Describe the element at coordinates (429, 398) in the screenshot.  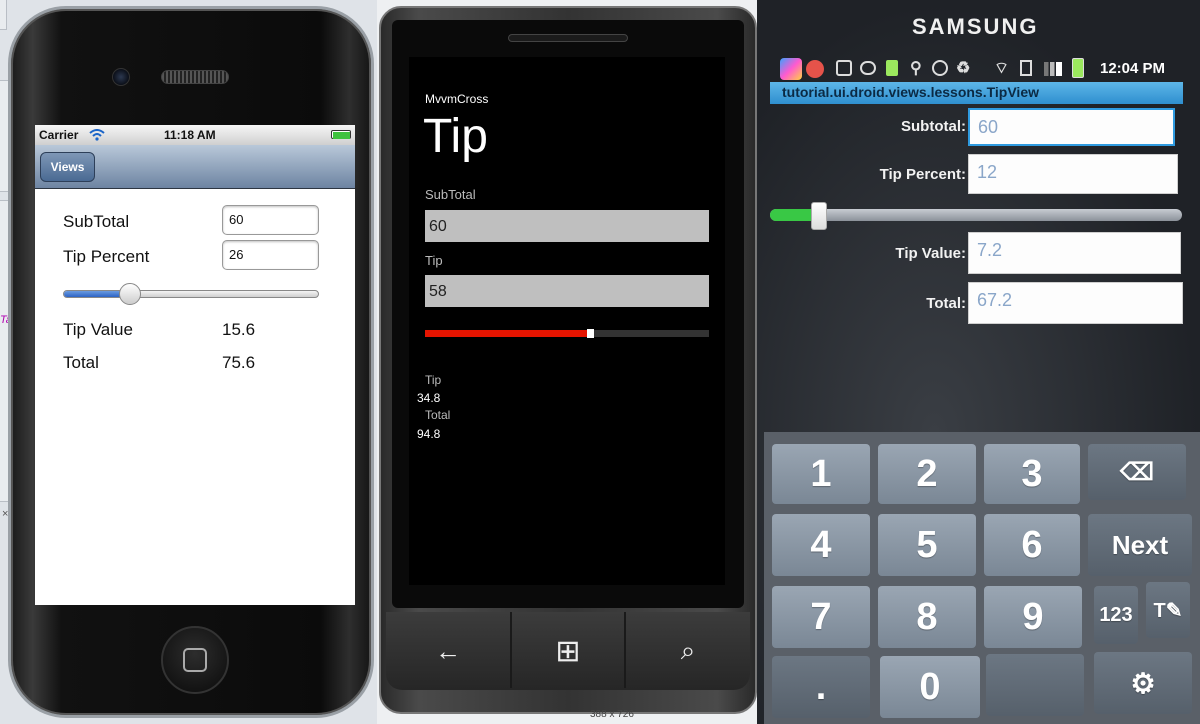
I see `result-tip-value: 34.8` at that location.